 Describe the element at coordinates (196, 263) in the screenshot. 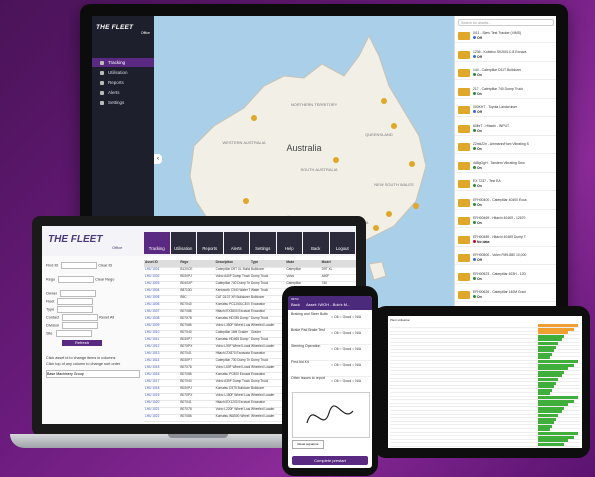

I see `column-header: Rego` at that location.